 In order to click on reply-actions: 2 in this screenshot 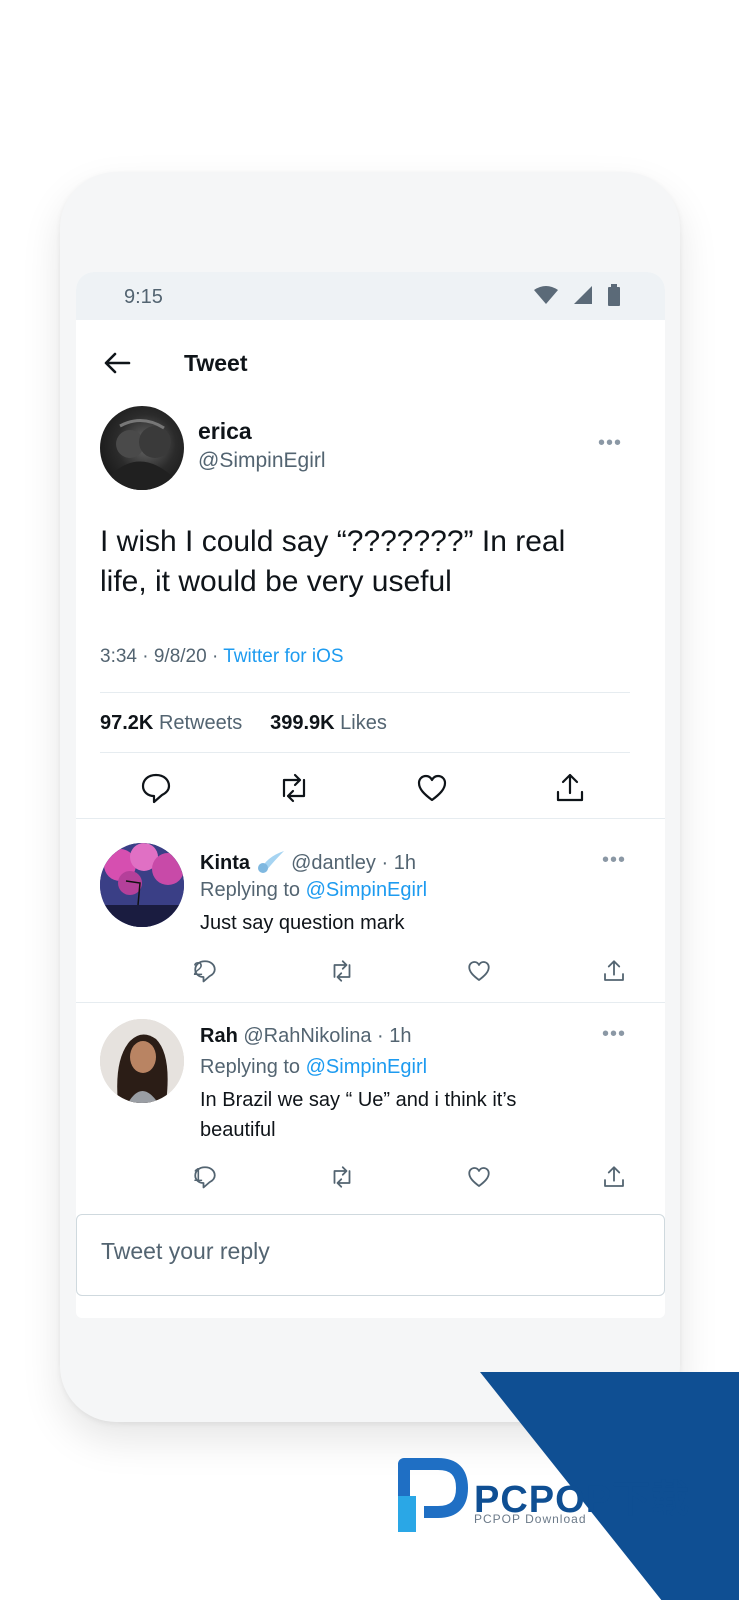, I will do `click(370, 974)`.